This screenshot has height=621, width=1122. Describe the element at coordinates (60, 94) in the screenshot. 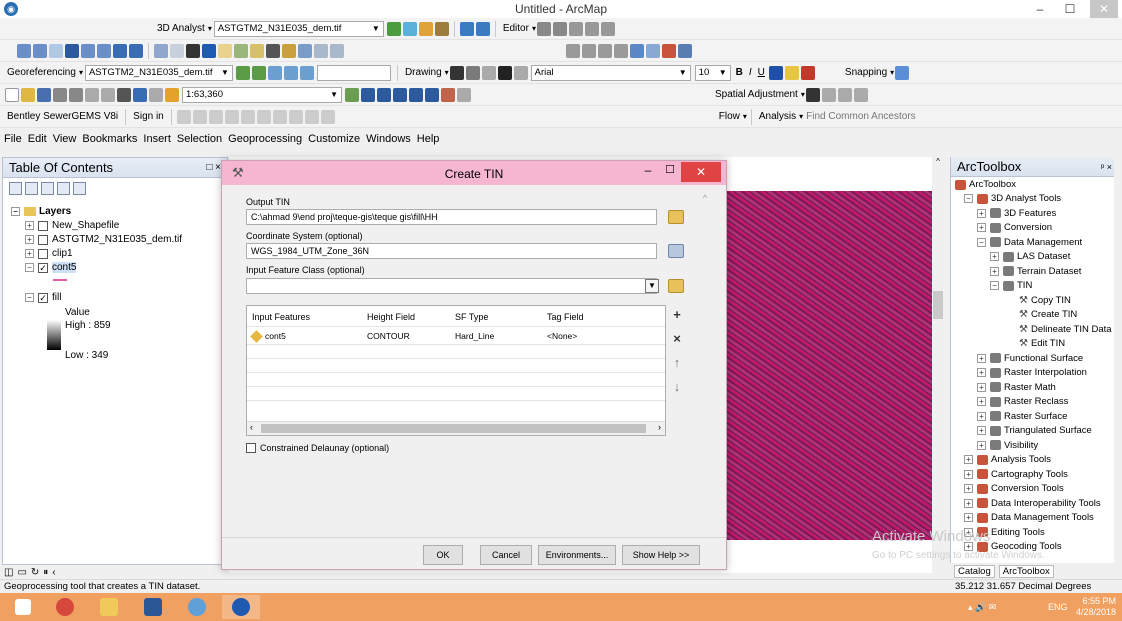

I see `print-icon` at that location.